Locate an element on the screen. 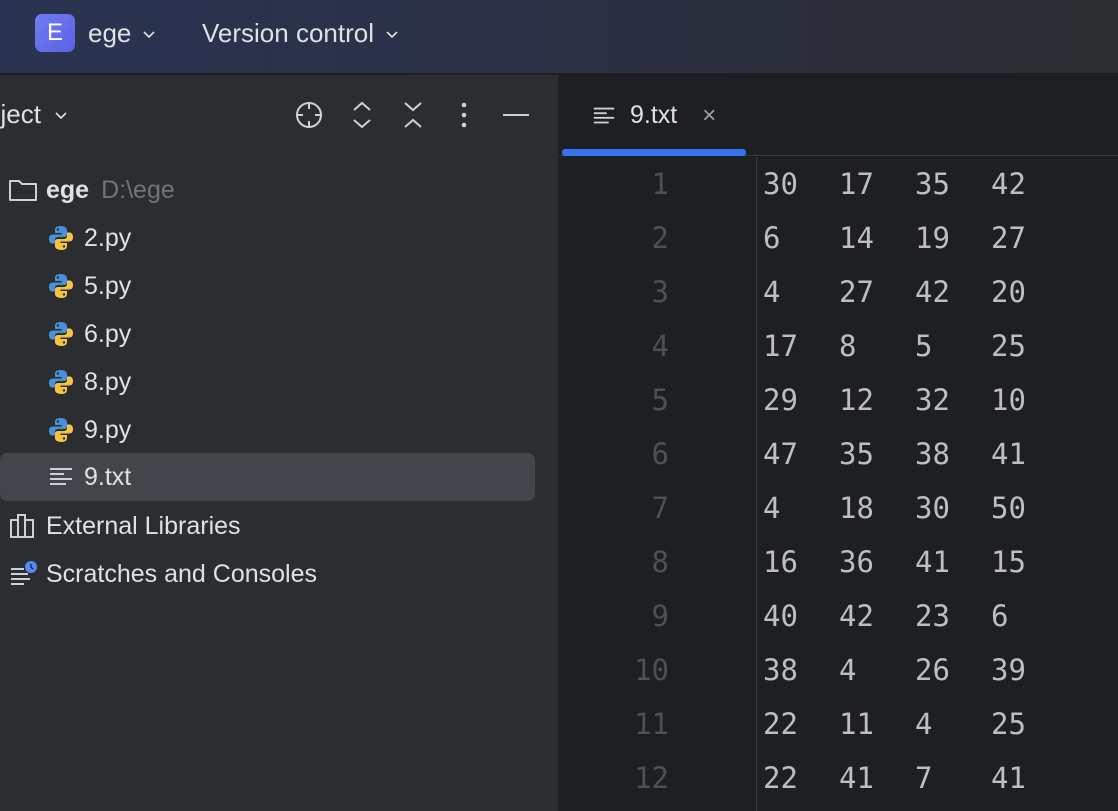 This screenshot has height=811, width=1118. code-line: 4 17 8 5 25 is located at coordinates (838, 346).